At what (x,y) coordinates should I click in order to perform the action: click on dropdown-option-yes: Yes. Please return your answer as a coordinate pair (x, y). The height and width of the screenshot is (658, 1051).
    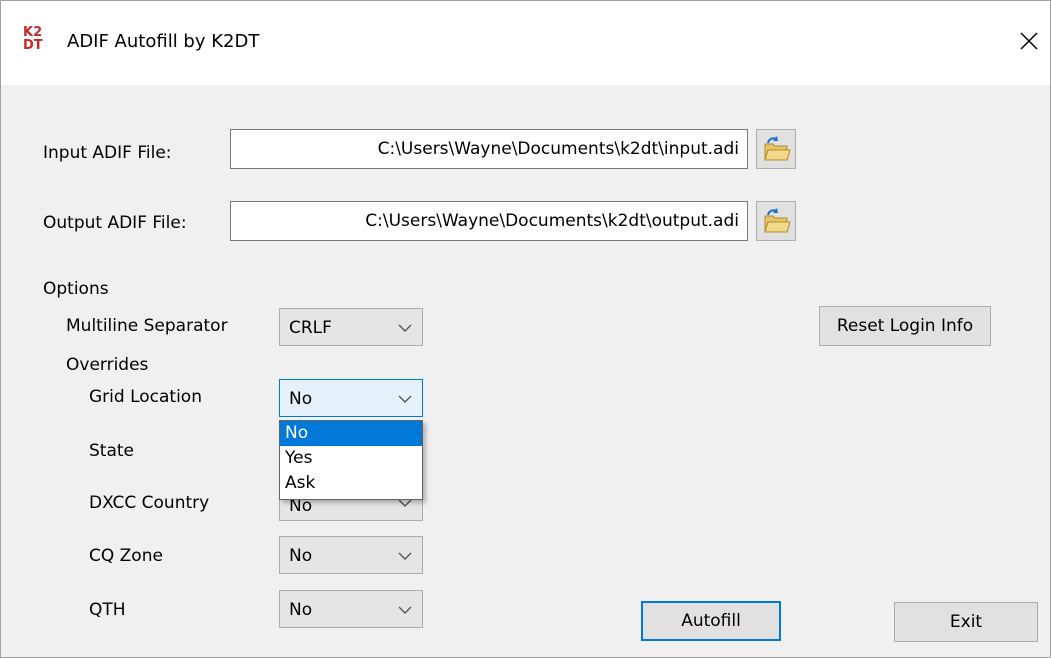
    Looking at the image, I should click on (351, 458).